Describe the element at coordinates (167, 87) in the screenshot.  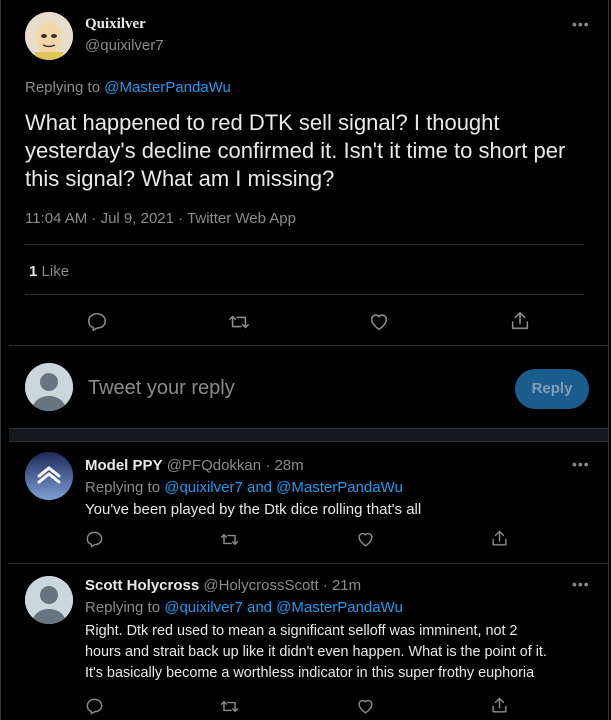
I see `replying-to-link: @MasterPandaWu` at that location.